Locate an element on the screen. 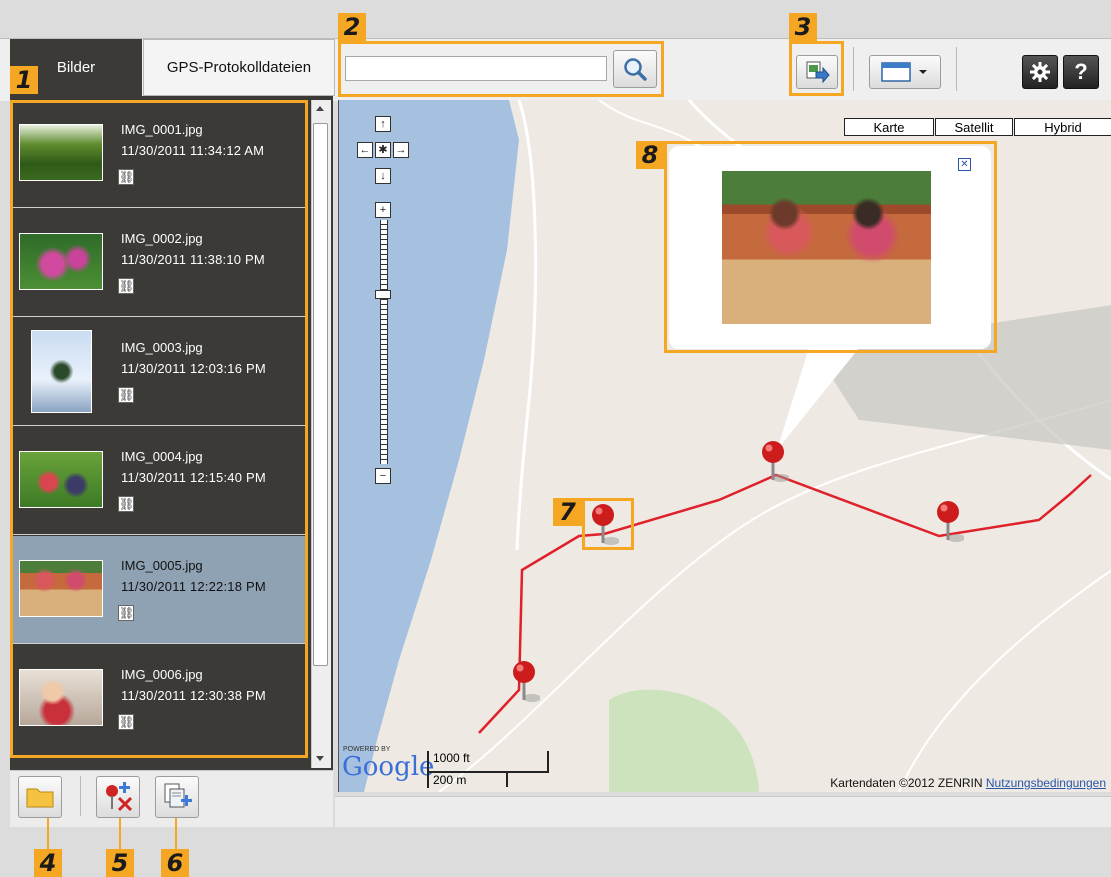  pan-center-button: ✱ is located at coordinates (383, 150).